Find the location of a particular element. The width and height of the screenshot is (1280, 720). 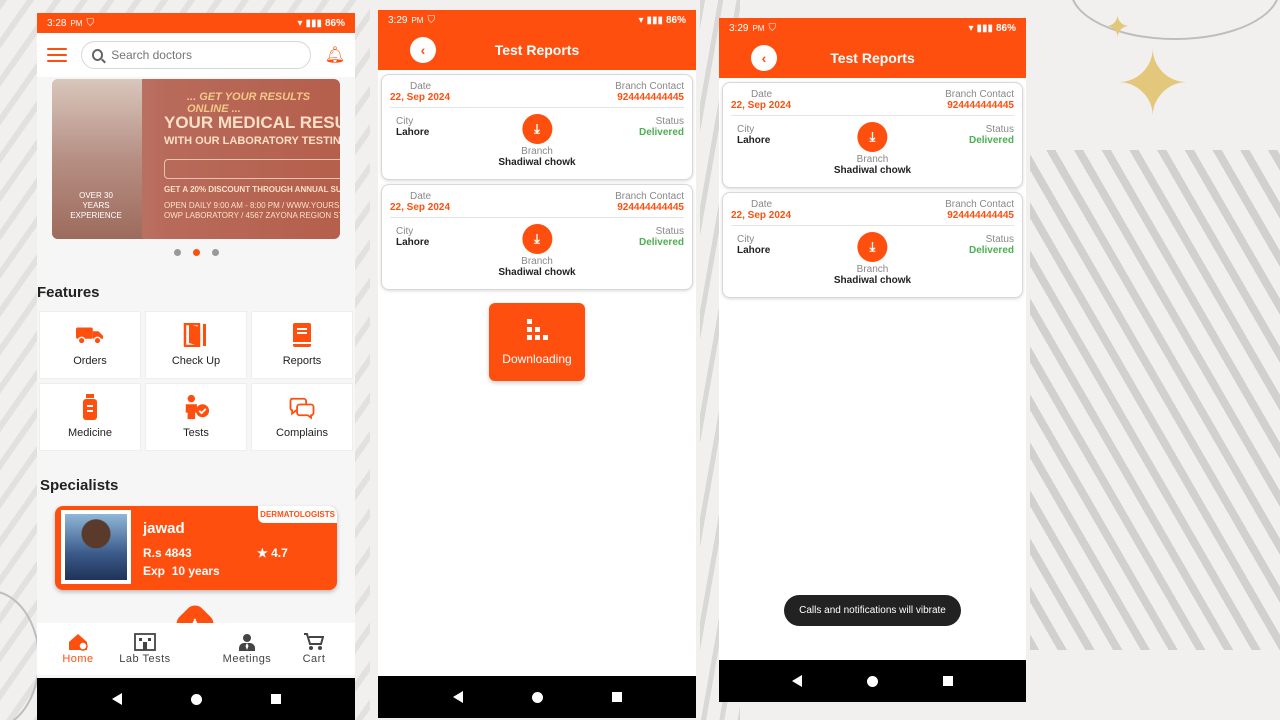

loading-spinner-icon is located at coordinates (537, 329).